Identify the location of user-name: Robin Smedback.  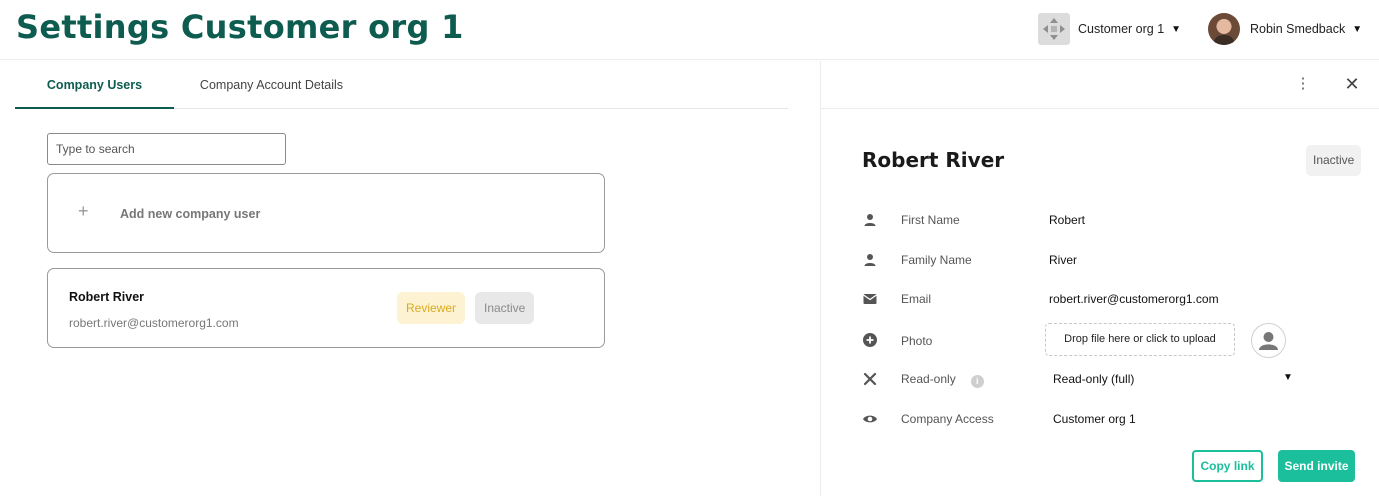
(1298, 29).